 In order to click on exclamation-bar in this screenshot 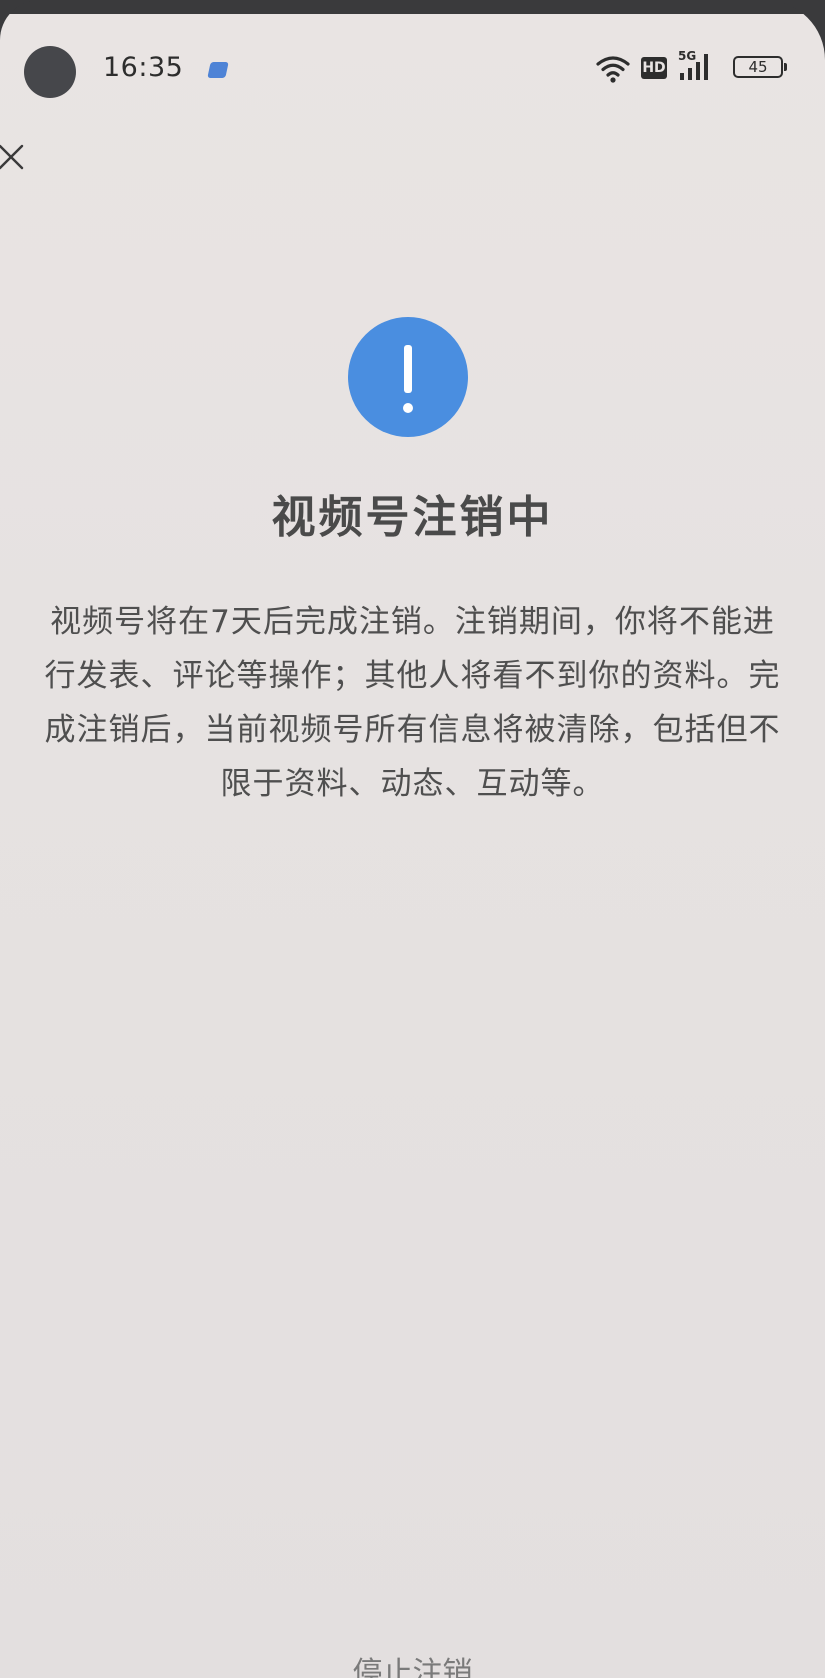, I will do `click(408, 369)`.